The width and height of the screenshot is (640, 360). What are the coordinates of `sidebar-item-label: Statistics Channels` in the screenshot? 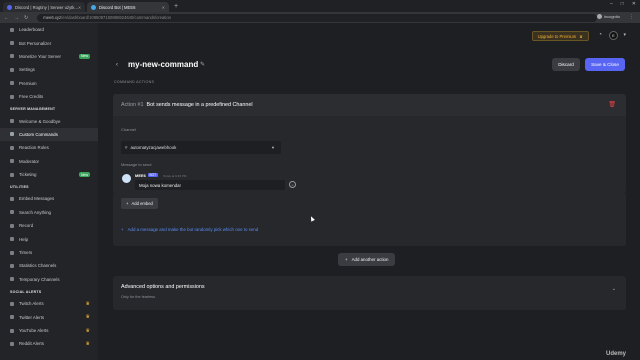 It's located at (38, 266).